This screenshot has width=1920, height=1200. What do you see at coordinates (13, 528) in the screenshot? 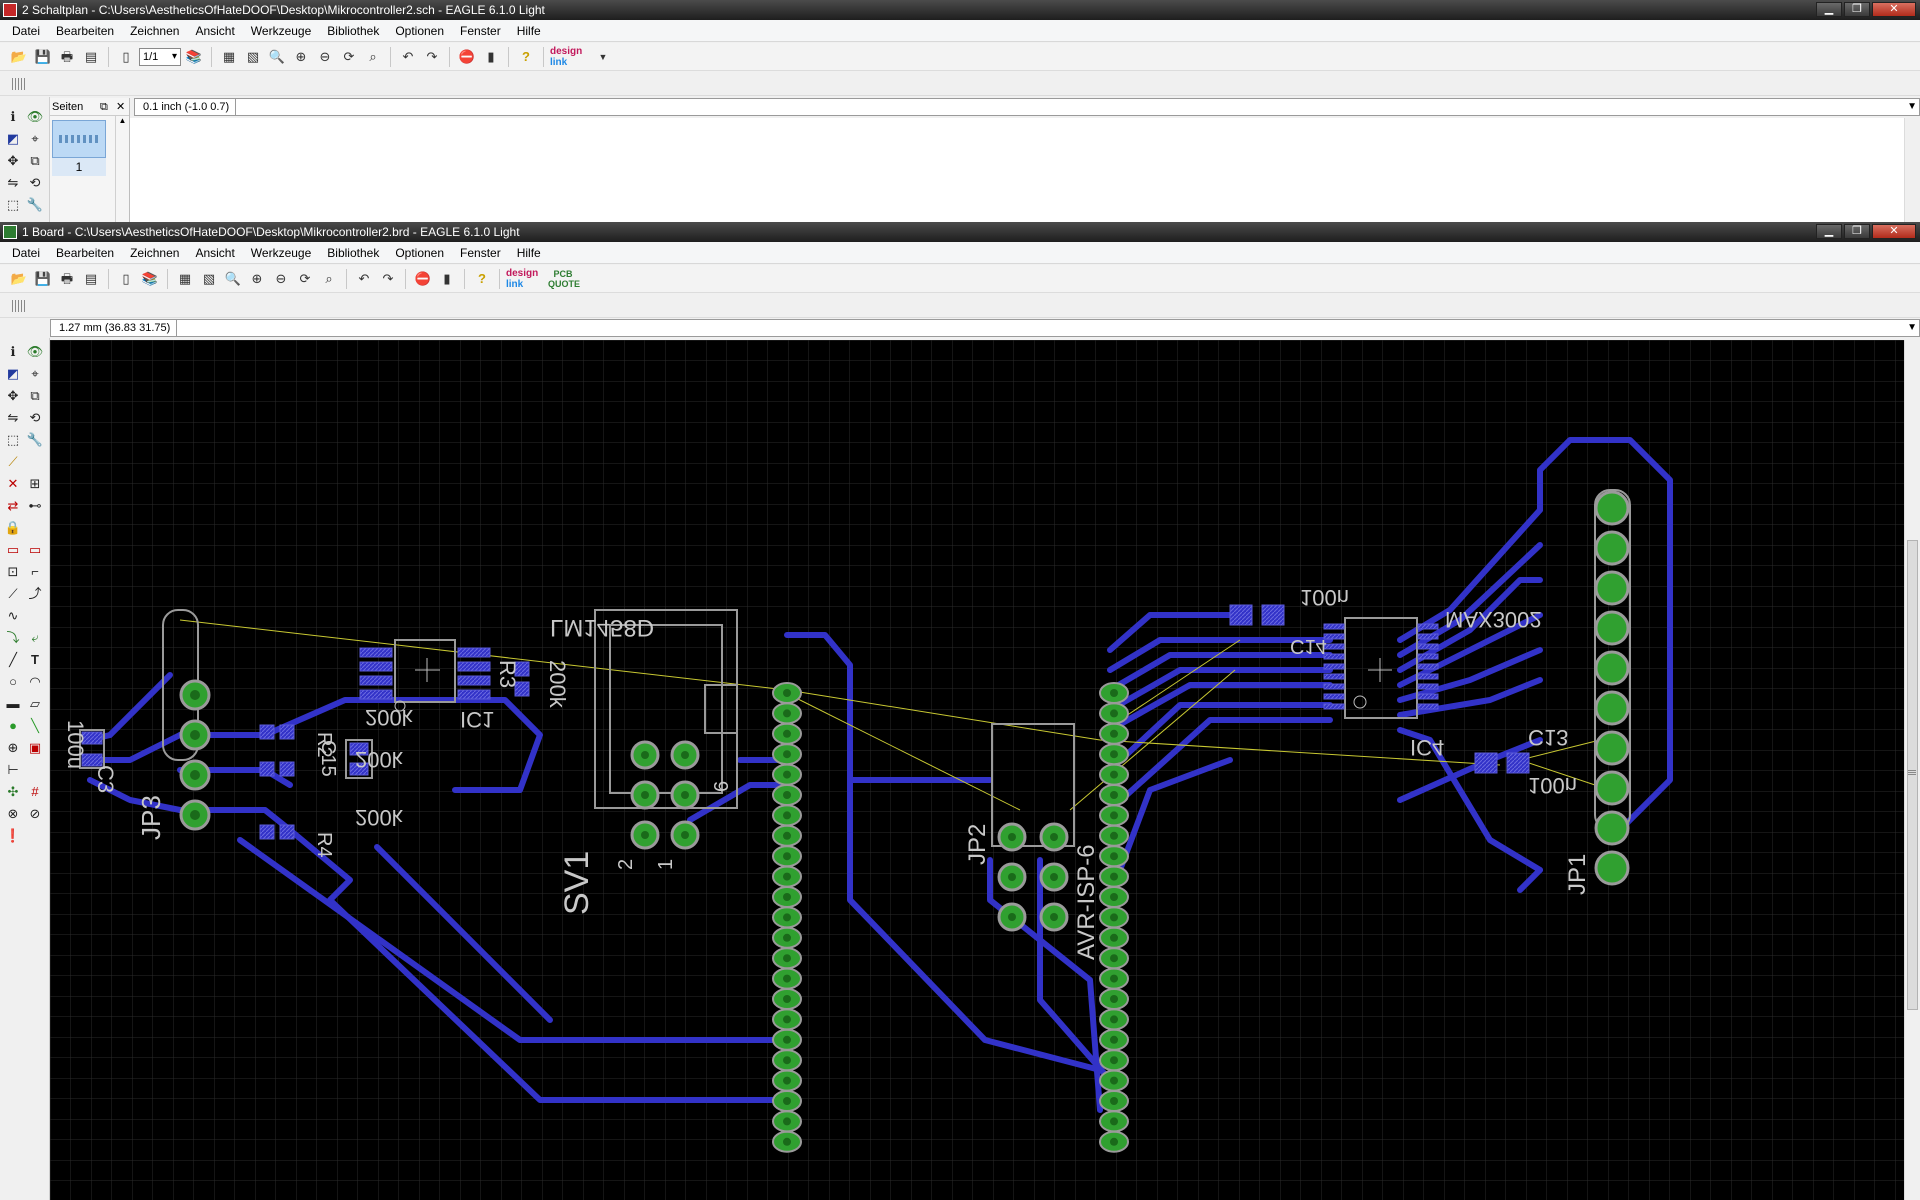
I see `smash-icon: 🔒` at bounding box center [13, 528].